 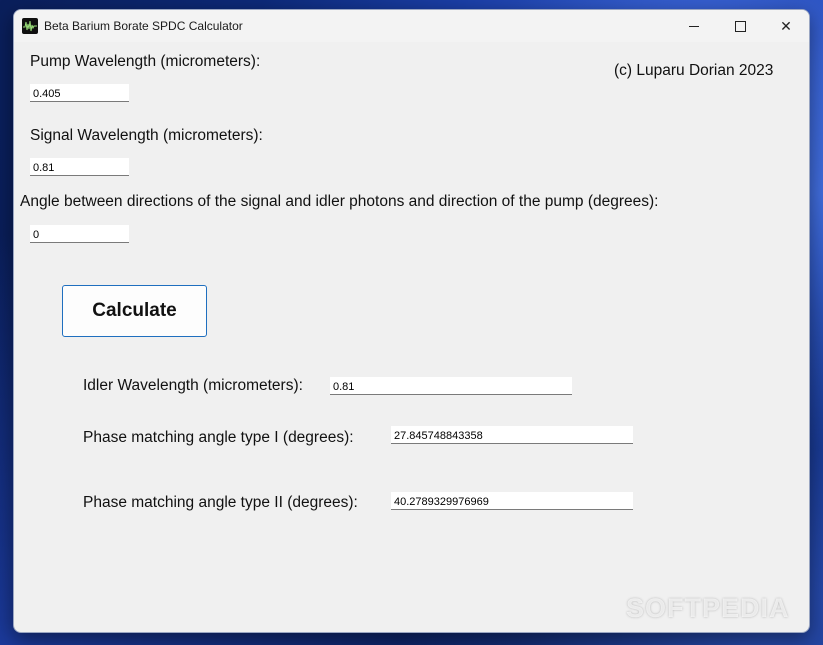 I want to click on phase-type1-output, so click(x=512, y=435).